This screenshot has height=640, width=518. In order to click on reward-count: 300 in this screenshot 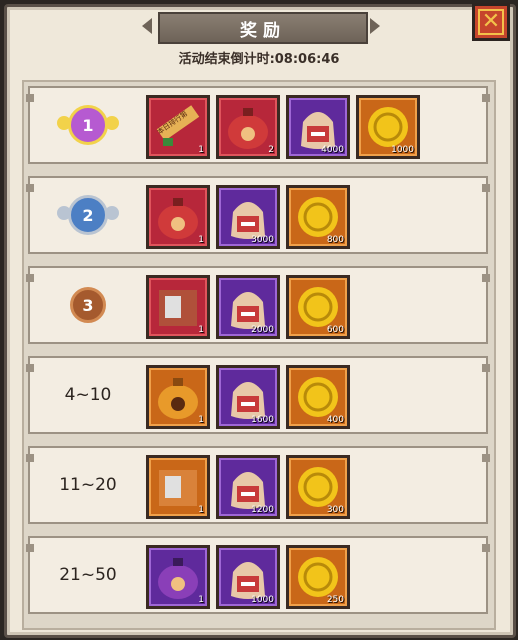, I will do `click(335, 510)`.